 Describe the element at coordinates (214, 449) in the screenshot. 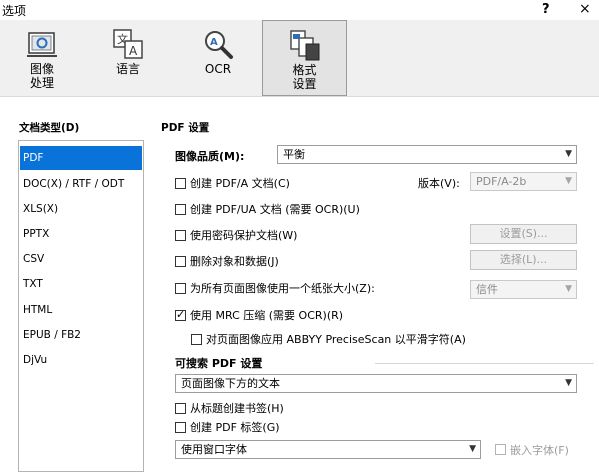

I see `font-mode-value: 使用窗口字体` at that location.